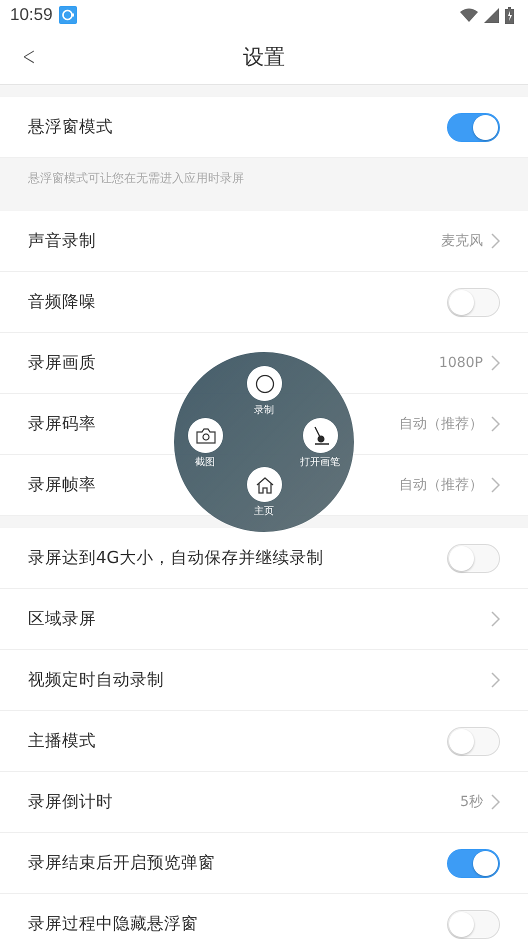 The height and width of the screenshot is (939, 528). I want to click on menu-label: 录制, so click(264, 410).